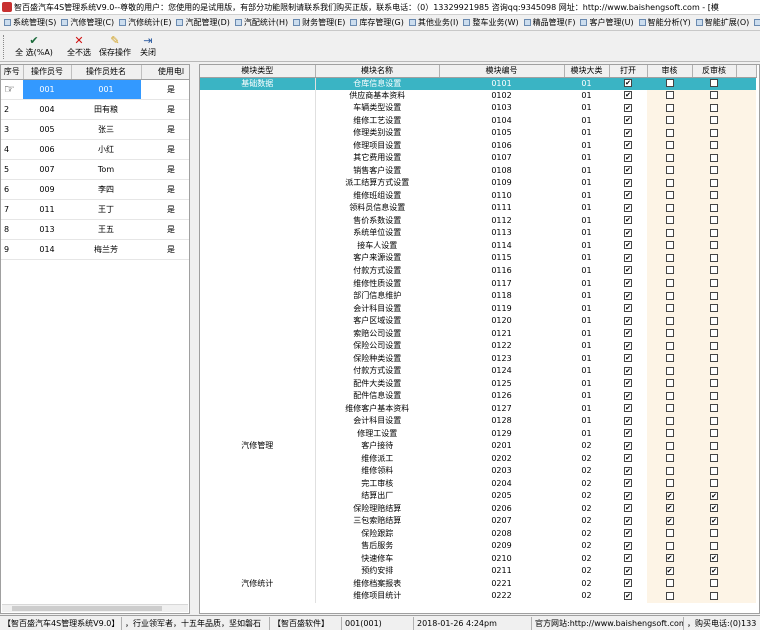  I want to click on module-row: 供应商基本资料 0102 01 ✔, so click(478, 96).